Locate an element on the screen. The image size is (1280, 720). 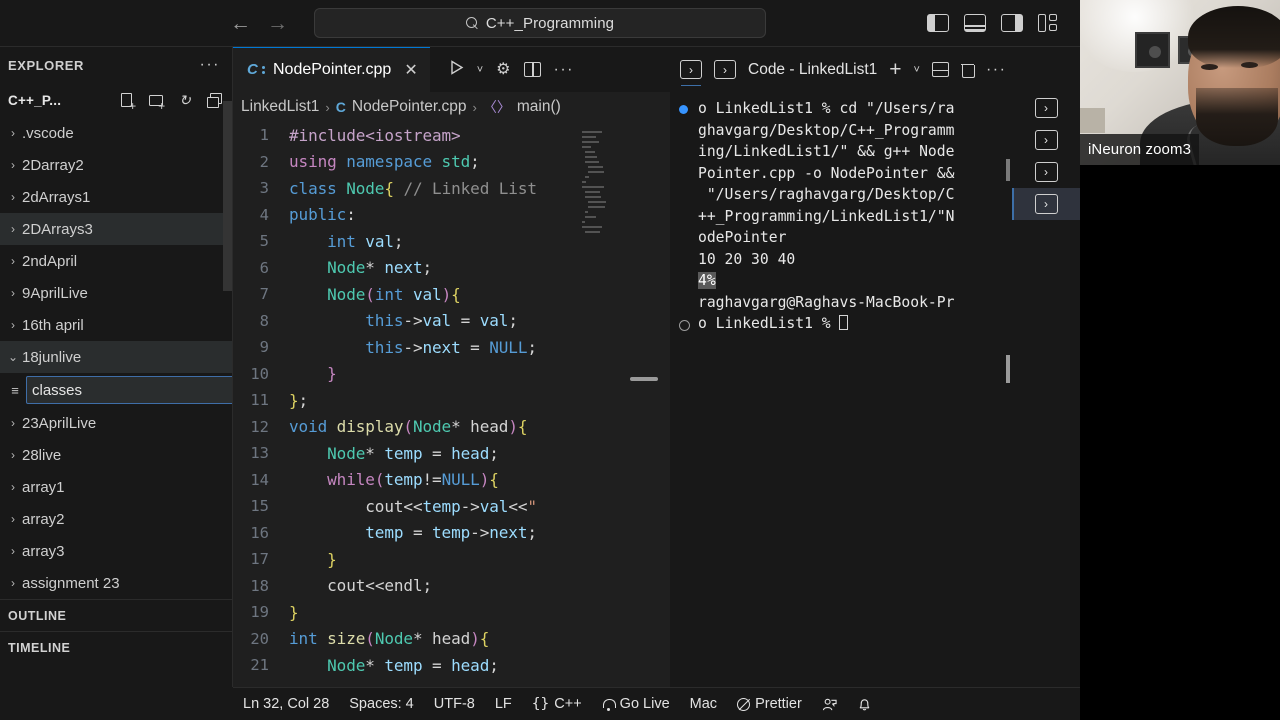
project-root-row: C++_P... ↻ is located at coordinates (116, 100).